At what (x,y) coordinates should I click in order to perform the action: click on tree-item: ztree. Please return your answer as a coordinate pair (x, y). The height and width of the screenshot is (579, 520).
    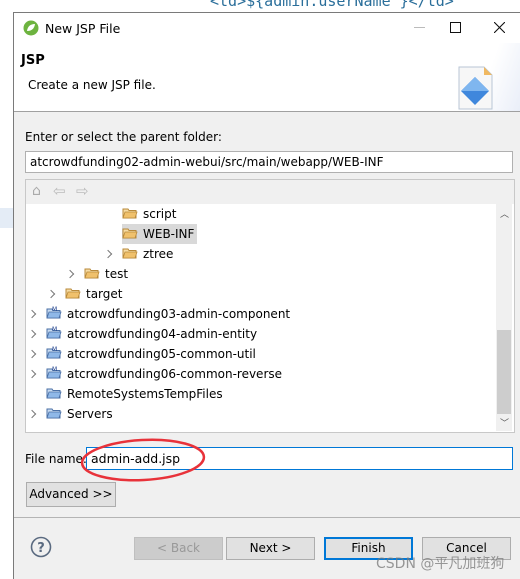
    Looking at the image, I should click on (138, 254).